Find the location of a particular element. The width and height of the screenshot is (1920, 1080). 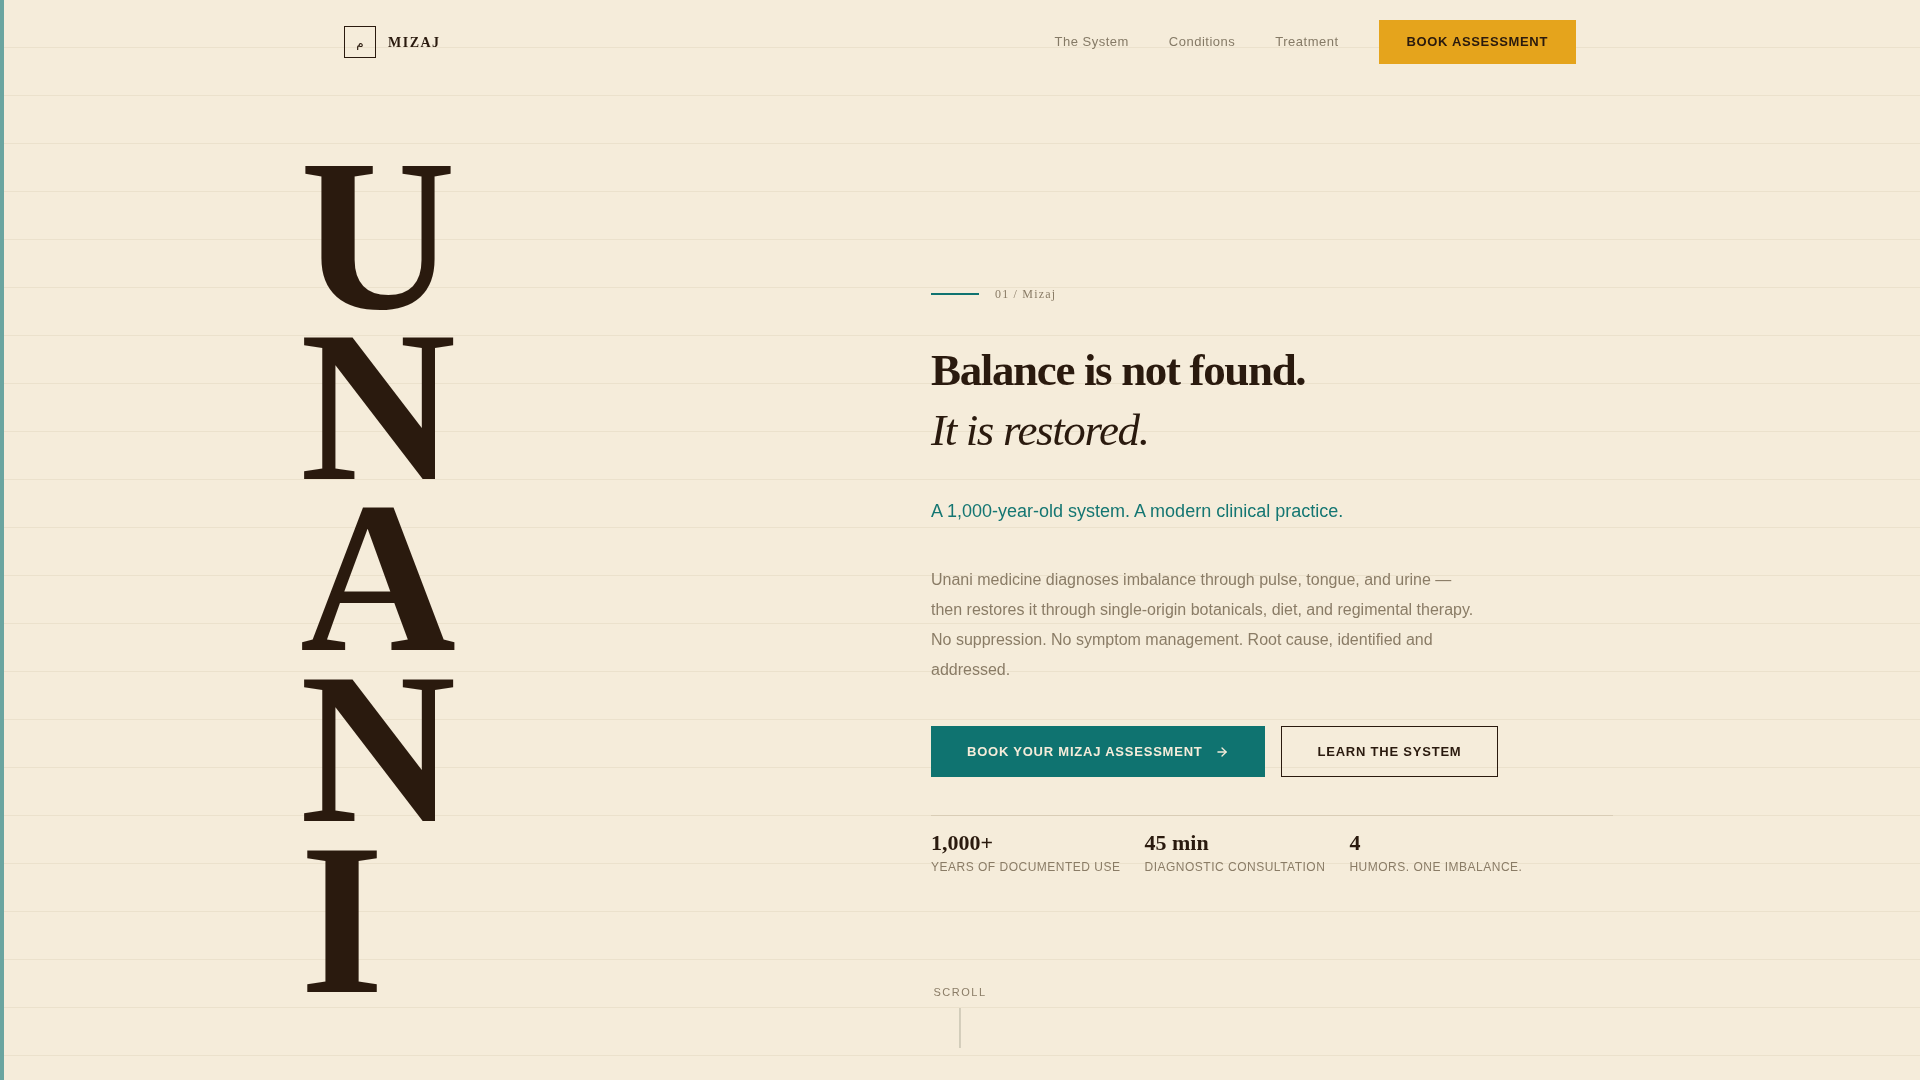

stat-value: 1,000+ is located at coordinates (963, 843).